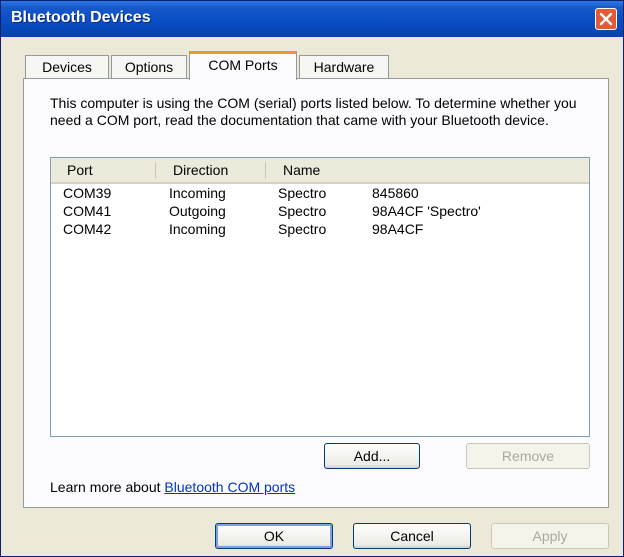  I want to click on learn-more-text: Learn more about Bluetooth COM ports, so click(172, 487).